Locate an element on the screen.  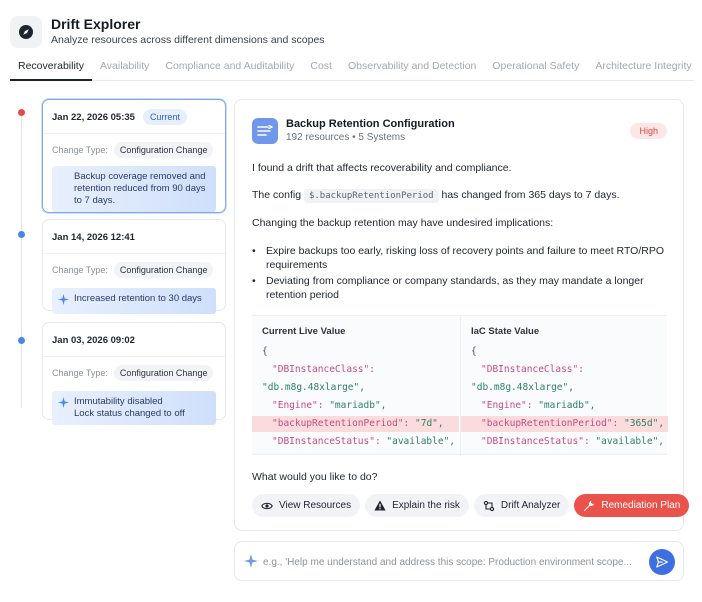
backup-config-icon is located at coordinates (265, 131).